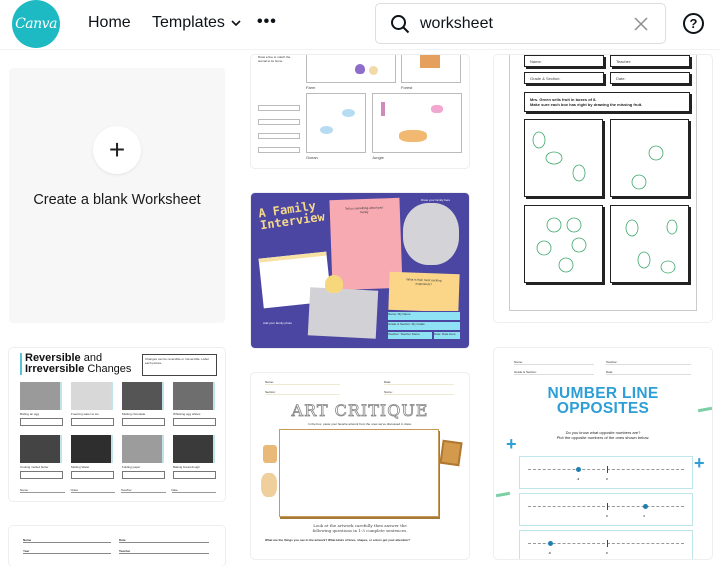 The image size is (720, 566). I want to click on plus-icon: +, so click(117, 150).